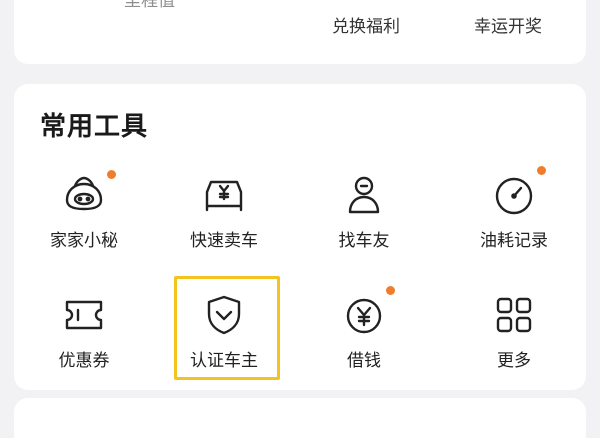  I want to click on tool-label: 快速卖车, so click(224, 241).